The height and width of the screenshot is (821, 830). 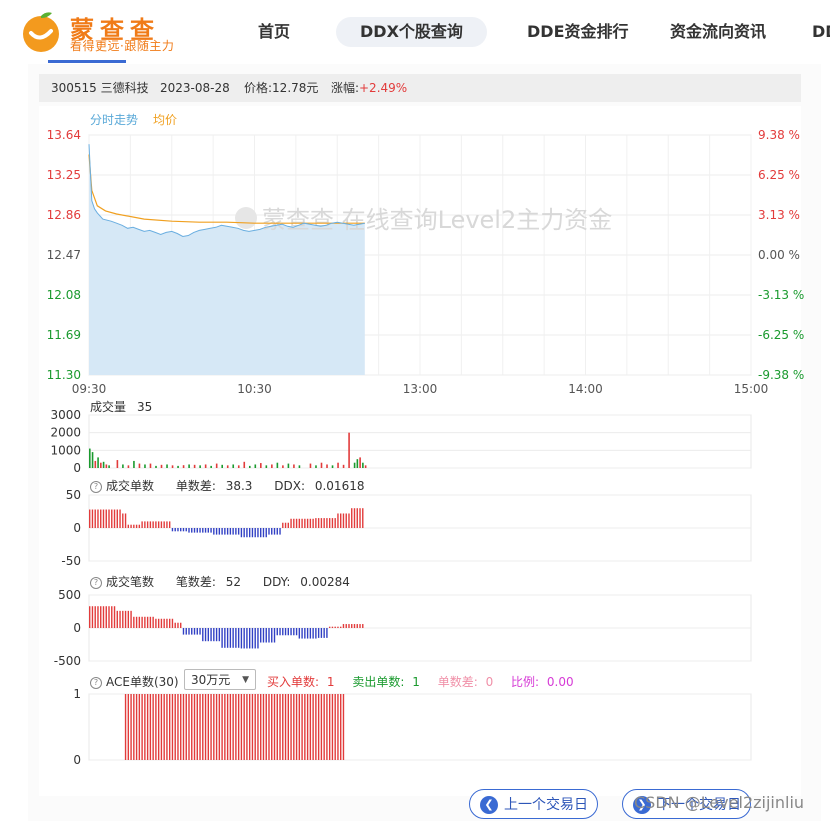 I want to click on change-label: 涨幅:, so click(x=345, y=88).